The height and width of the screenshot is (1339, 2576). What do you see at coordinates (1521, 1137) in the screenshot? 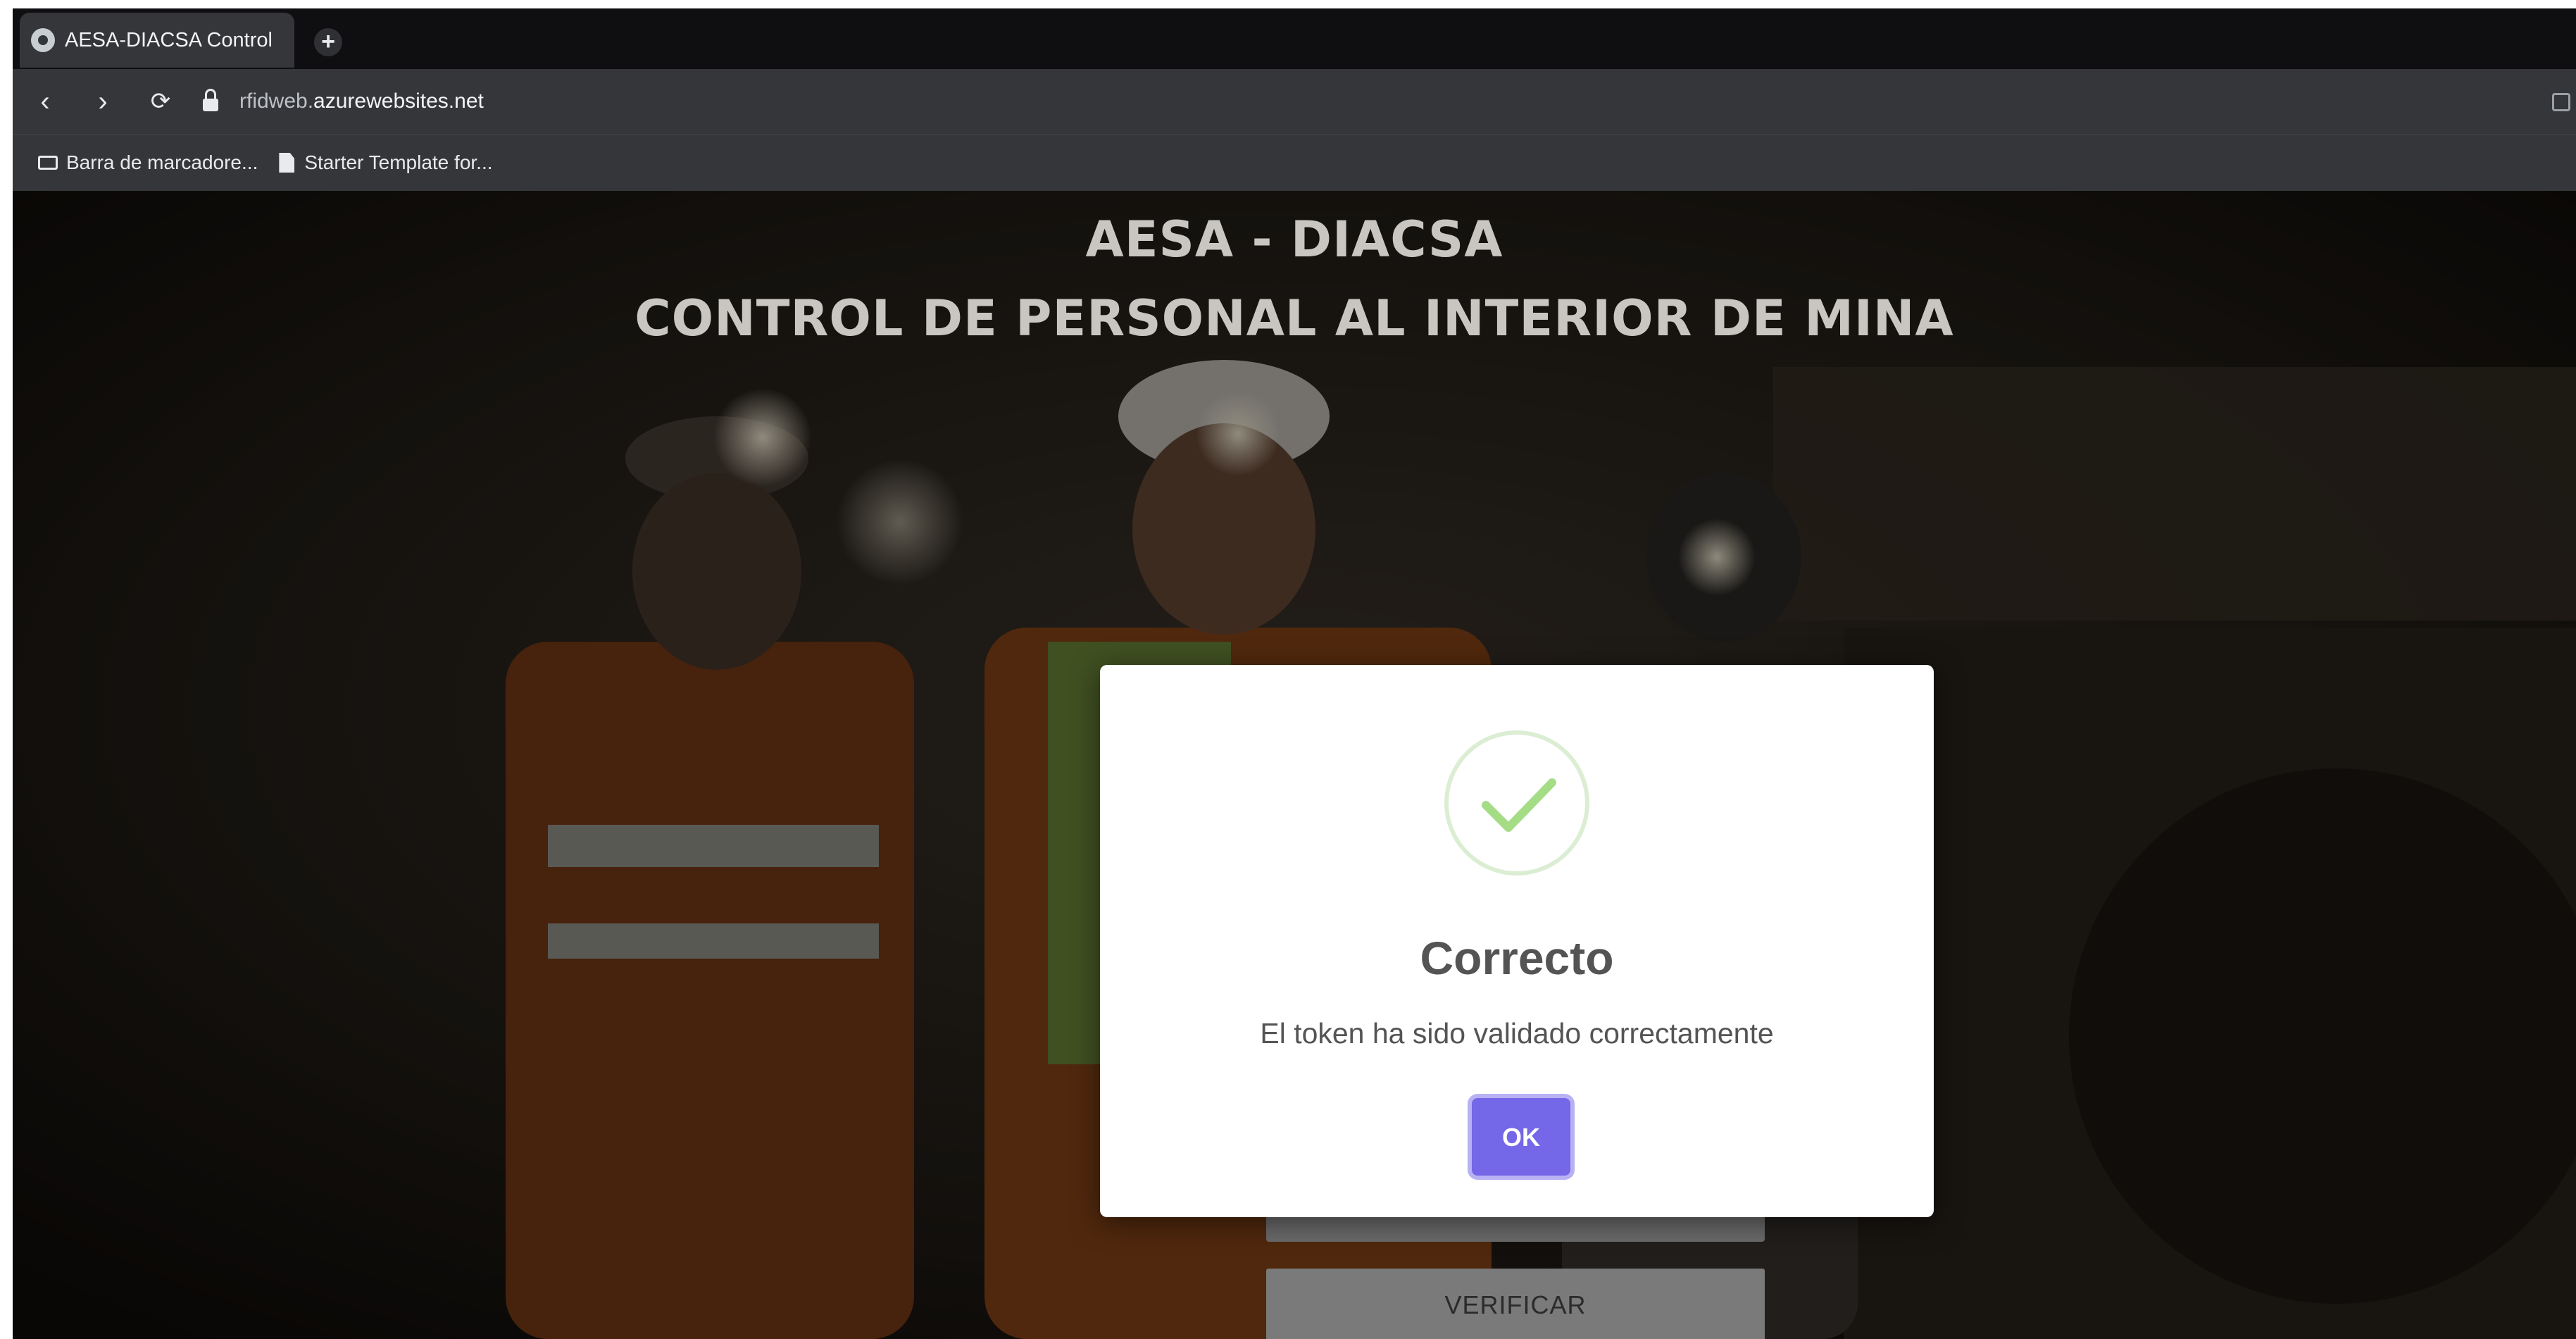
I see `ok-button: OK` at bounding box center [1521, 1137].